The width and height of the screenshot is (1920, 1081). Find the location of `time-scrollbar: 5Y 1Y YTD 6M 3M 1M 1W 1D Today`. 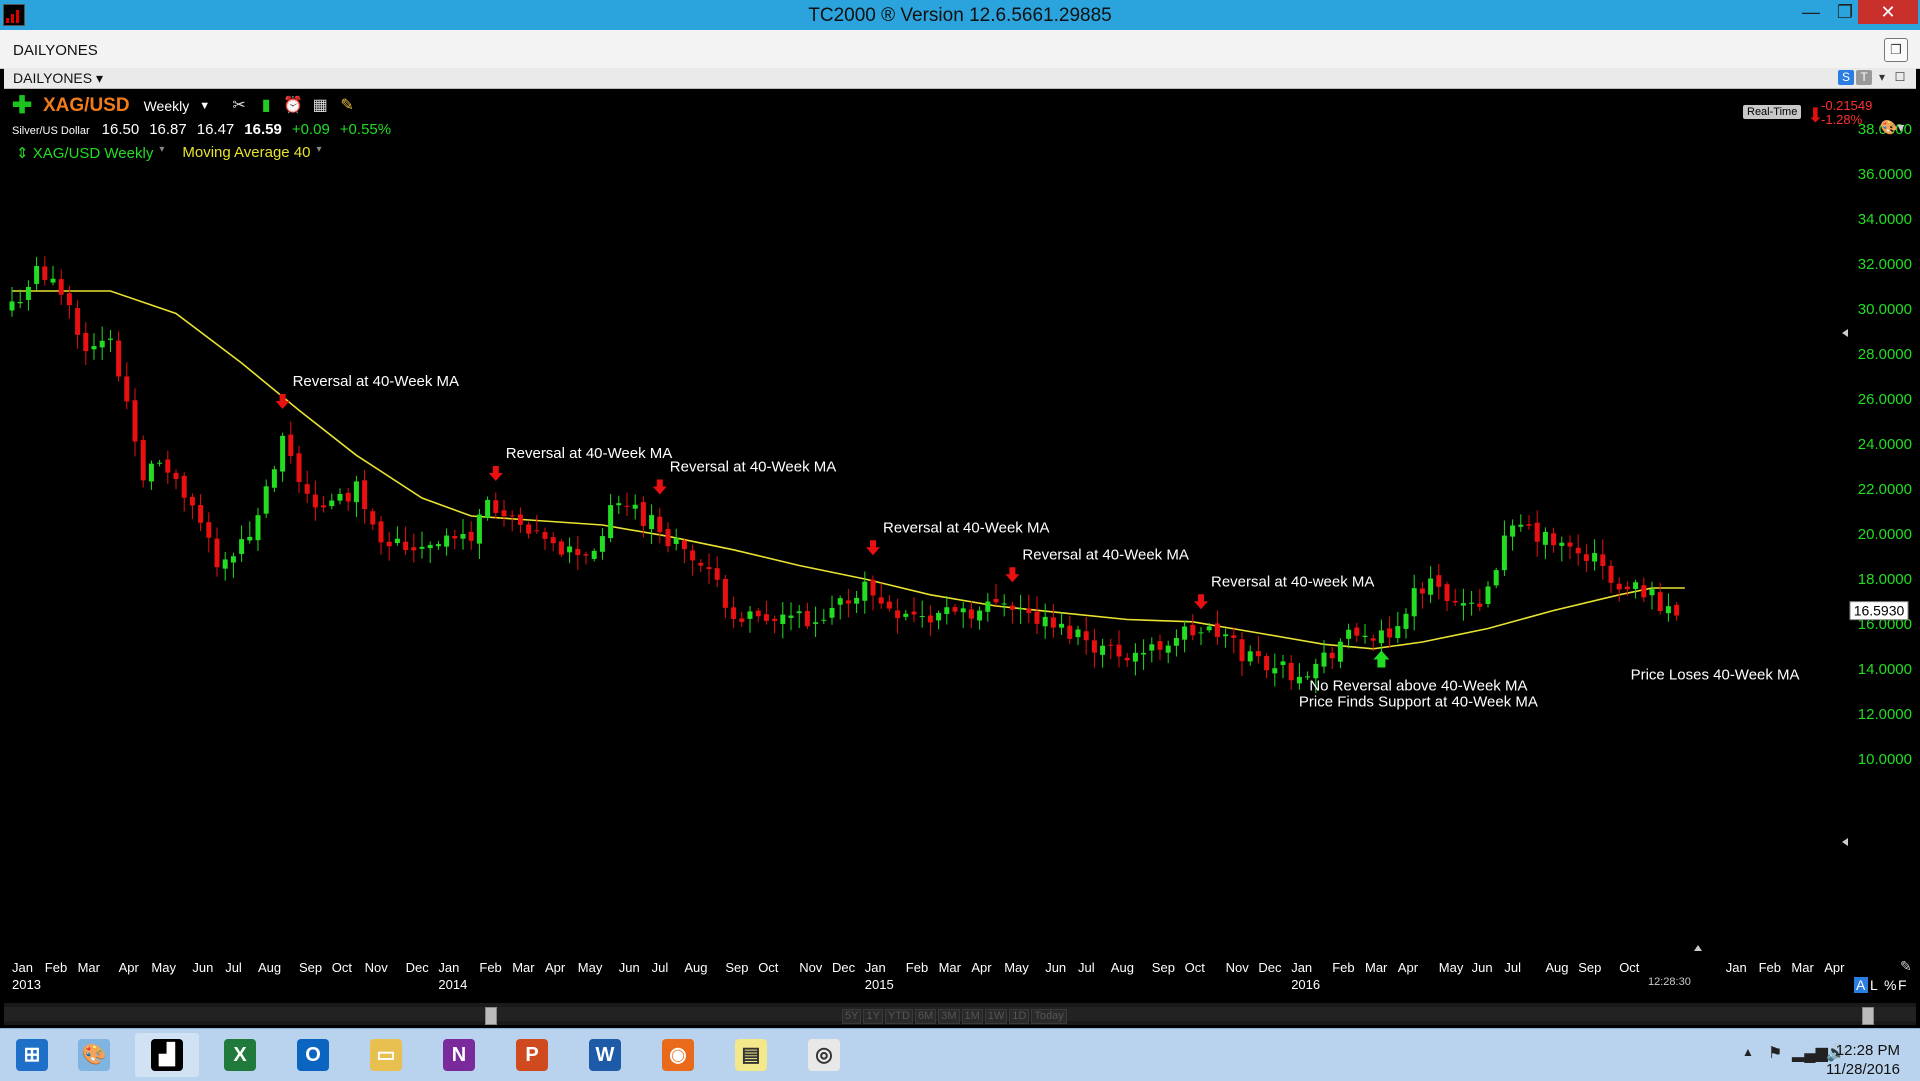

time-scrollbar: 5Y 1Y YTD 6M 3M 1M 1W 1D Today is located at coordinates (960, 1014).